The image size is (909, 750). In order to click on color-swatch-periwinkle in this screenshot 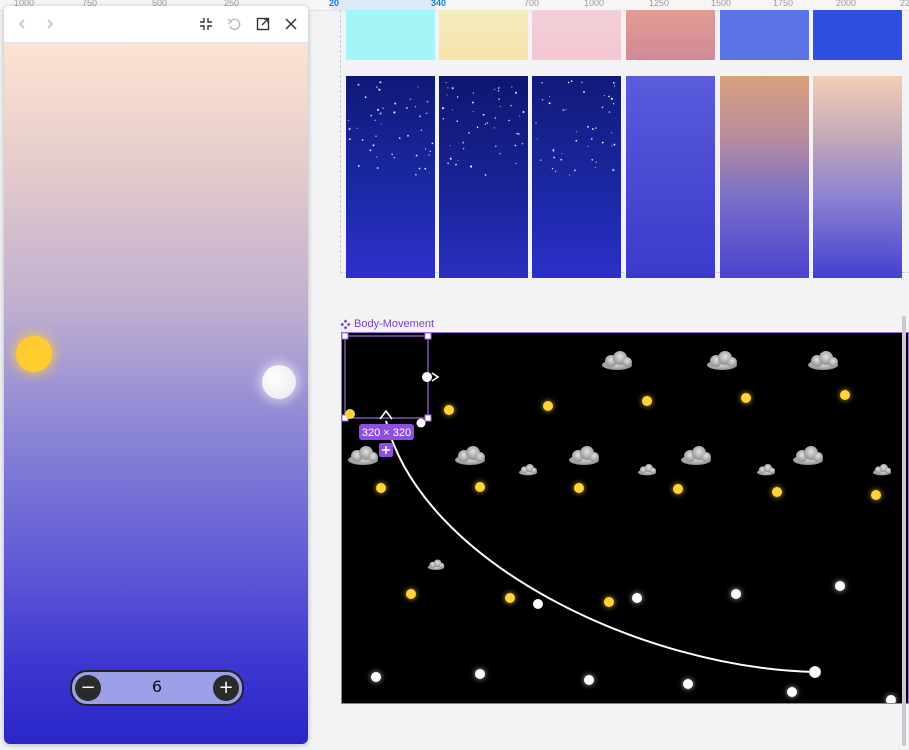, I will do `click(764, 35)`.